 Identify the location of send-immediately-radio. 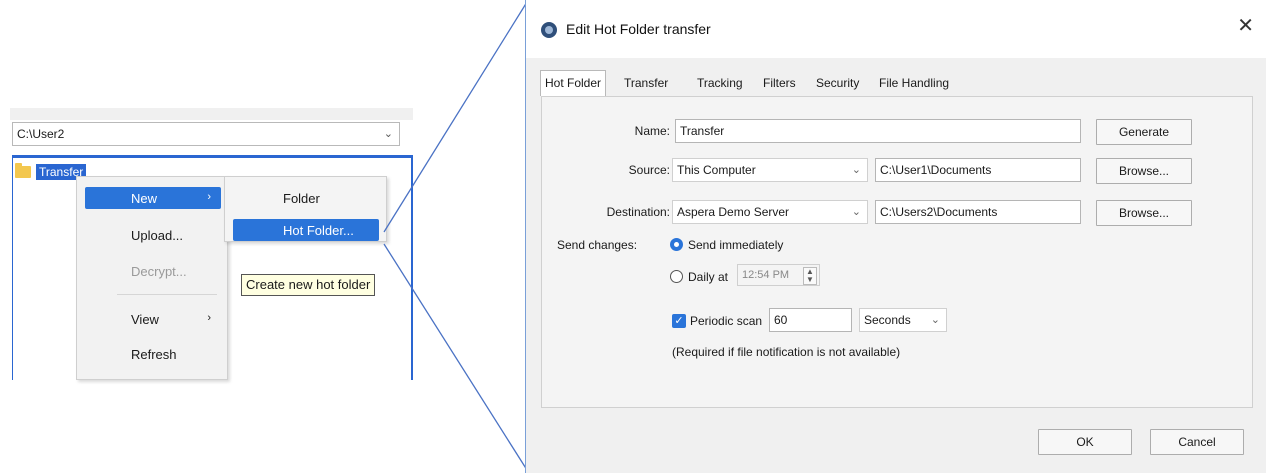
(676, 244).